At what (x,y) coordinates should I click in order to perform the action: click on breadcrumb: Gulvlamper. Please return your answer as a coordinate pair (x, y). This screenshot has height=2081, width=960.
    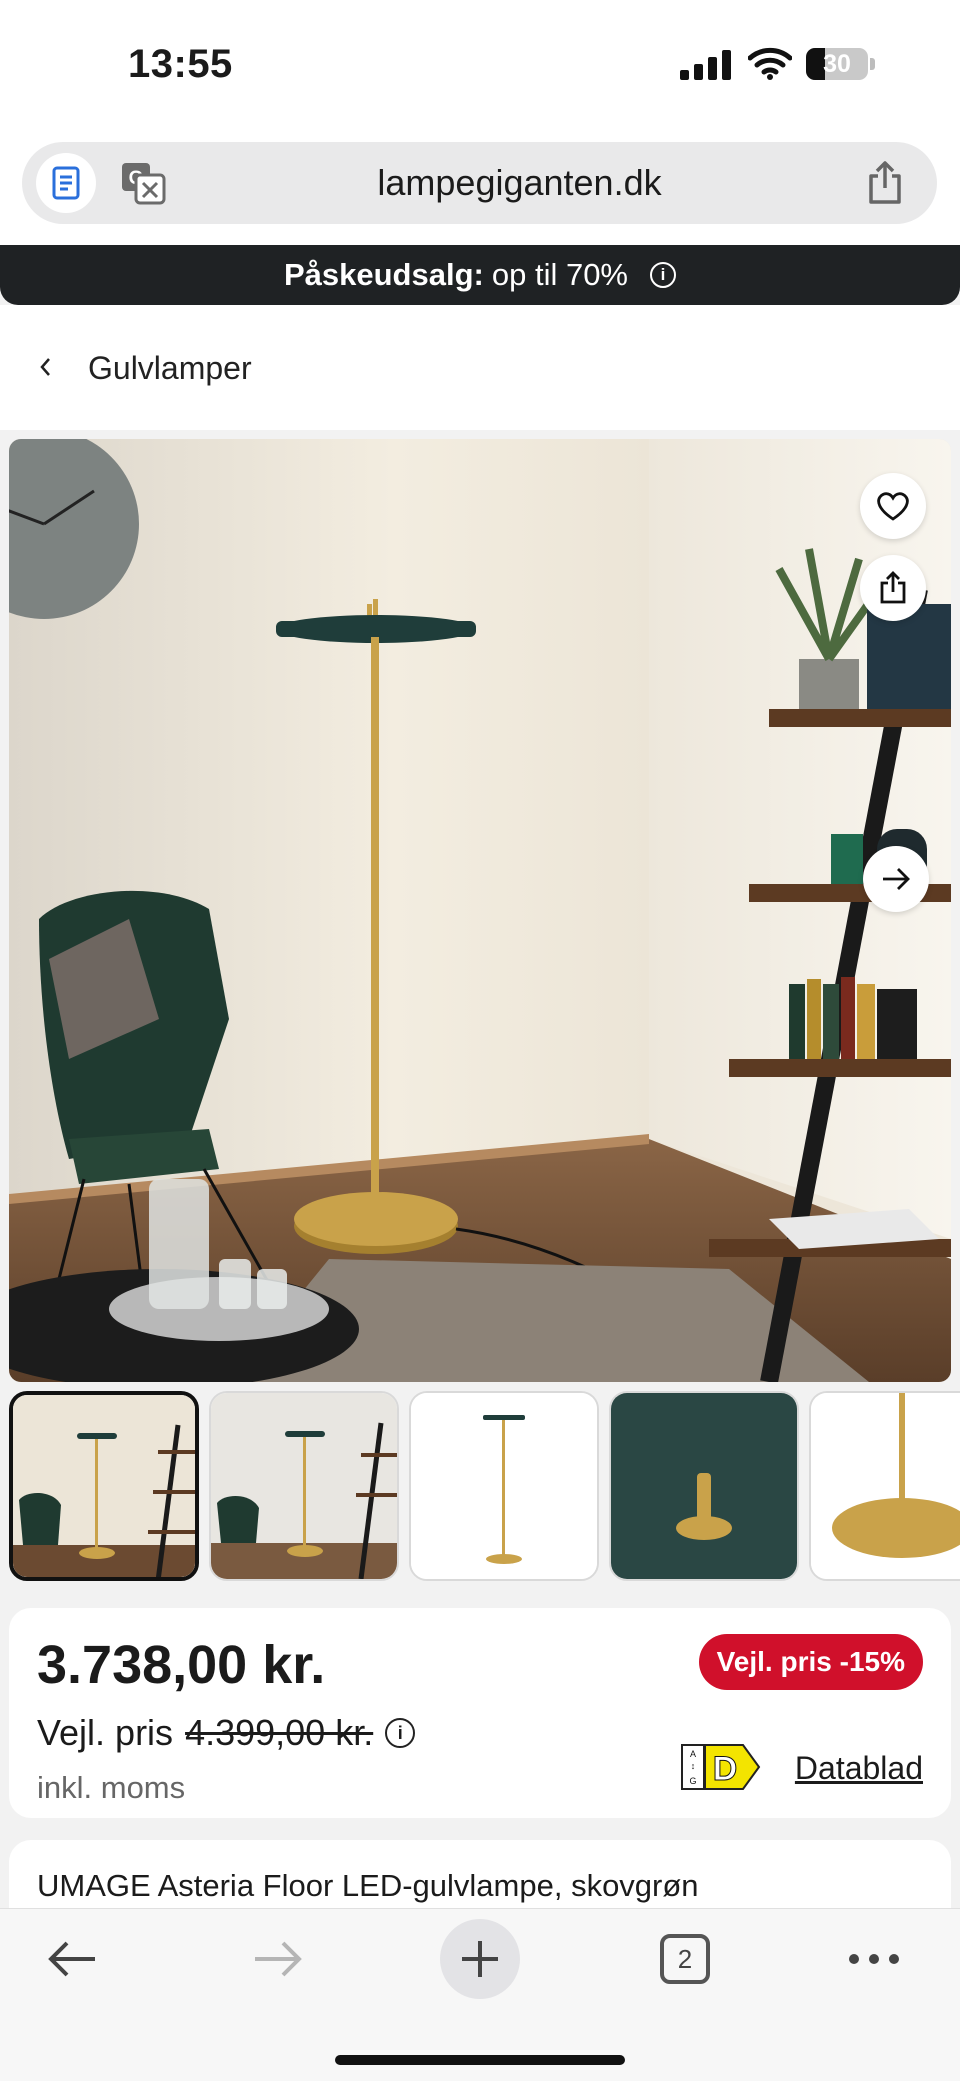
    Looking at the image, I should click on (145, 368).